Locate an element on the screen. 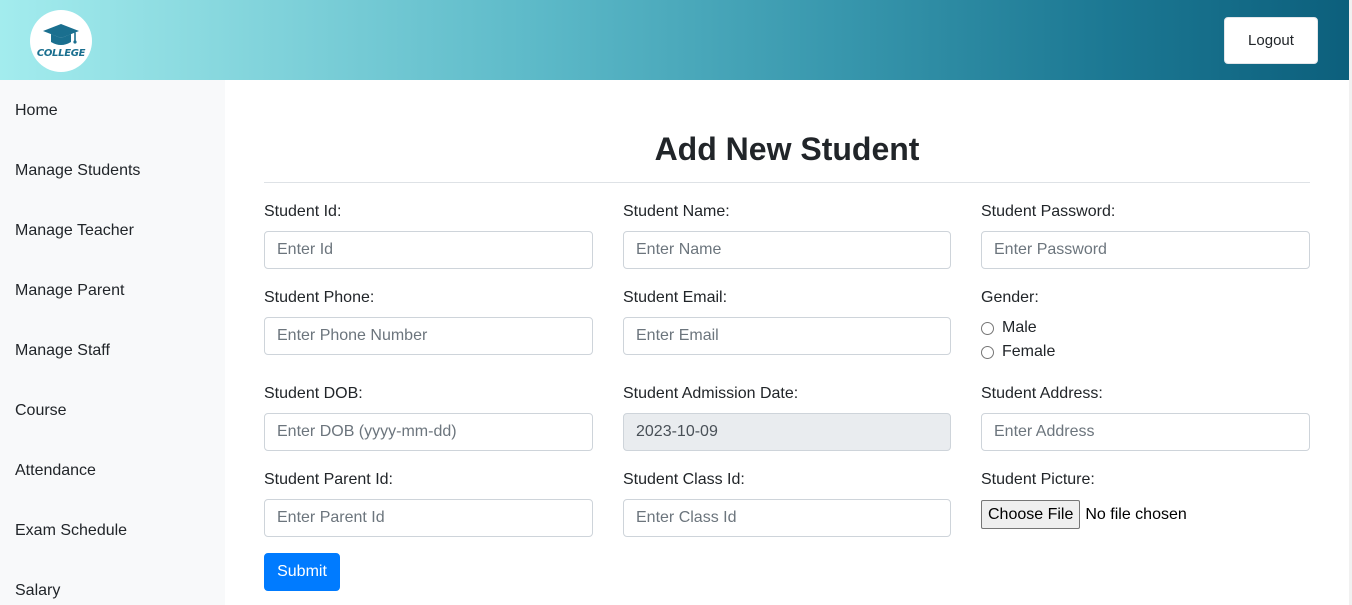 This screenshot has height=605, width=1352. logout-button: Logout is located at coordinates (1271, 40).